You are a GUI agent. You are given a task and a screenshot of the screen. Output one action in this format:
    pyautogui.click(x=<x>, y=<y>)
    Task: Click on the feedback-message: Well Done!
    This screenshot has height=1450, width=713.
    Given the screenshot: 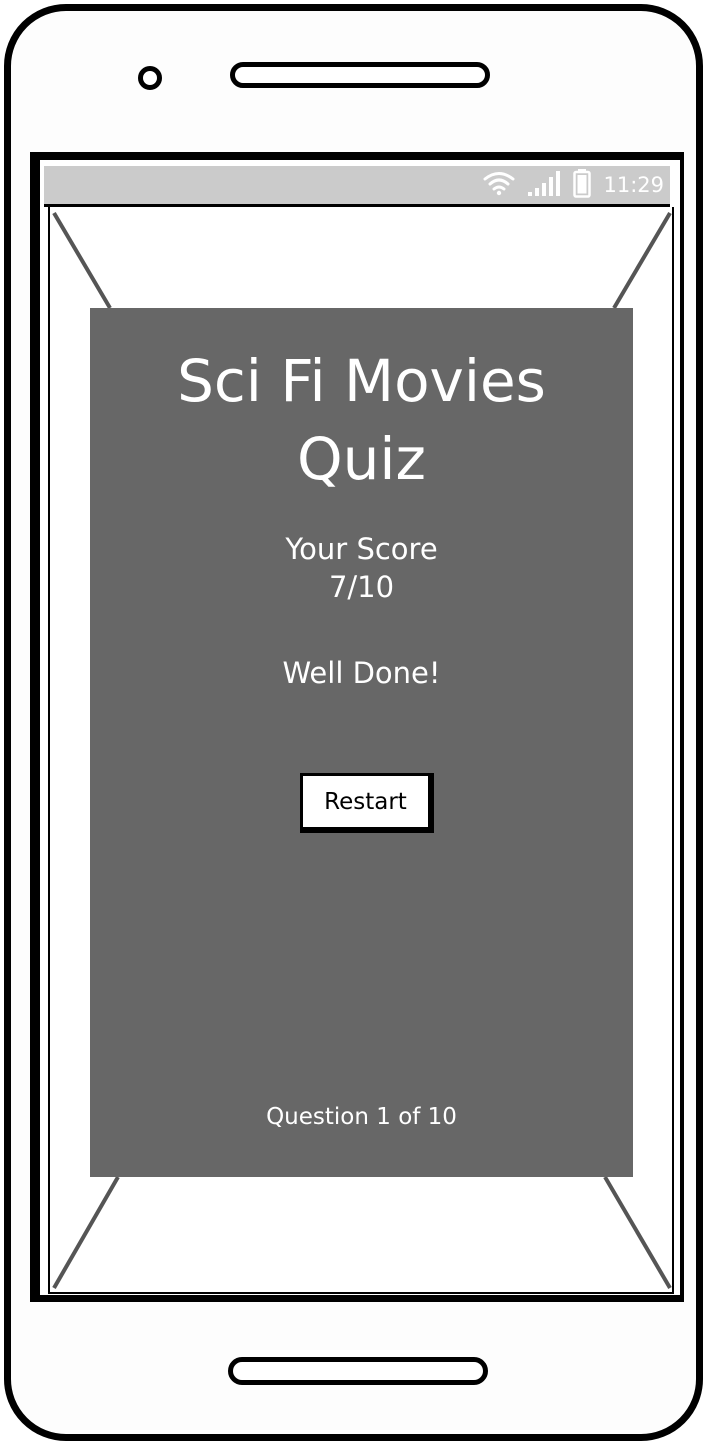 What is the action you would take?
    pyautogui.click(x=361, y=673)
    